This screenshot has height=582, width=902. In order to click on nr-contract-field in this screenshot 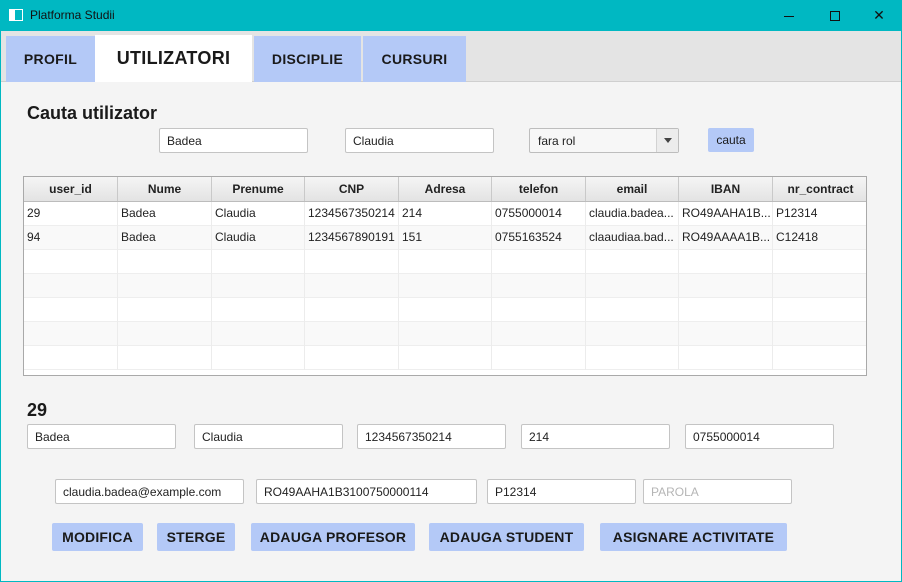, I will do `click(561, 491)`.